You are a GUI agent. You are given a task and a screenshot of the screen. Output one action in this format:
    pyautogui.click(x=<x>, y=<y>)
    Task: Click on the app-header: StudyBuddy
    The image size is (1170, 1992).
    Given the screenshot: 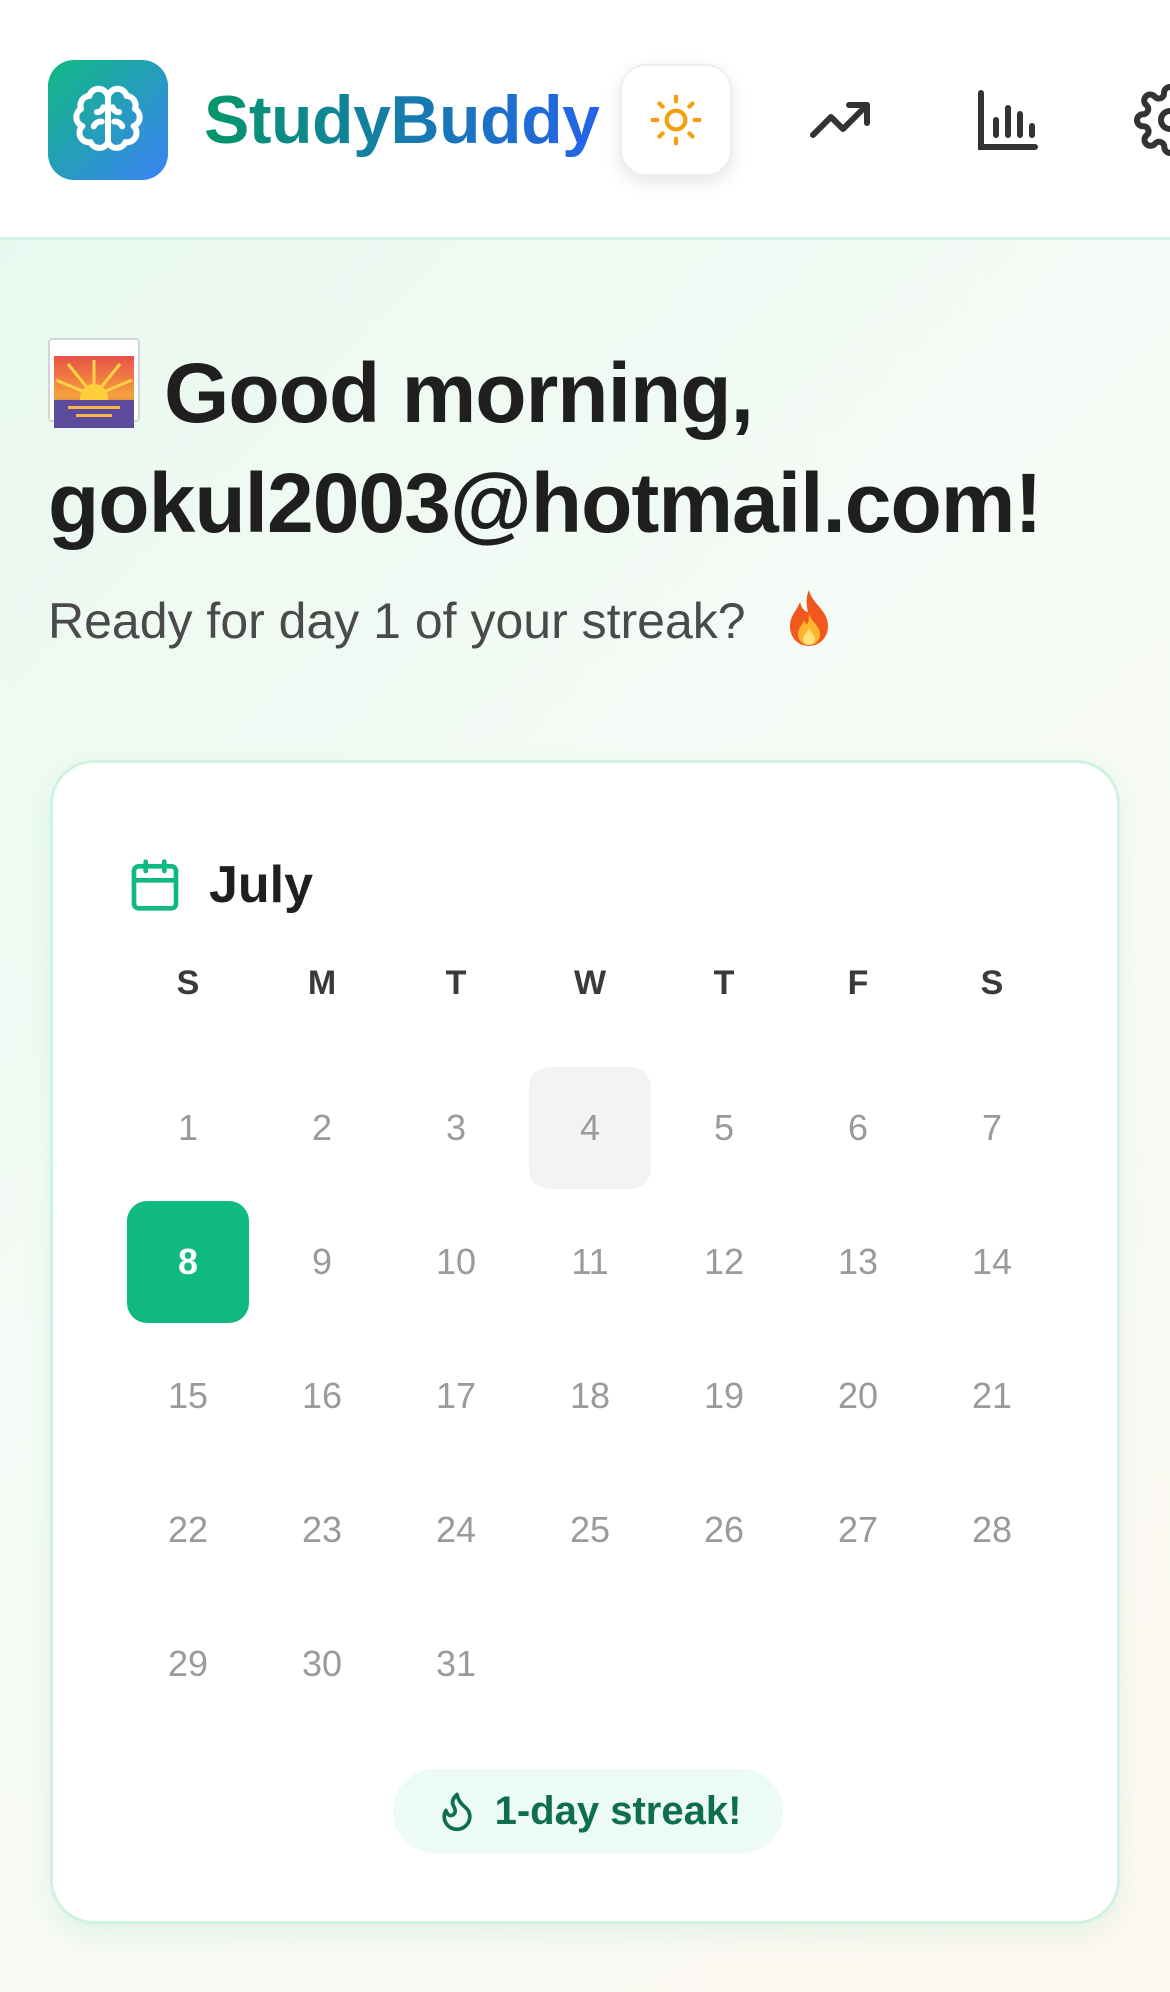 What is the action you would take?
    pyautogui.click(x=585, y=120)
    